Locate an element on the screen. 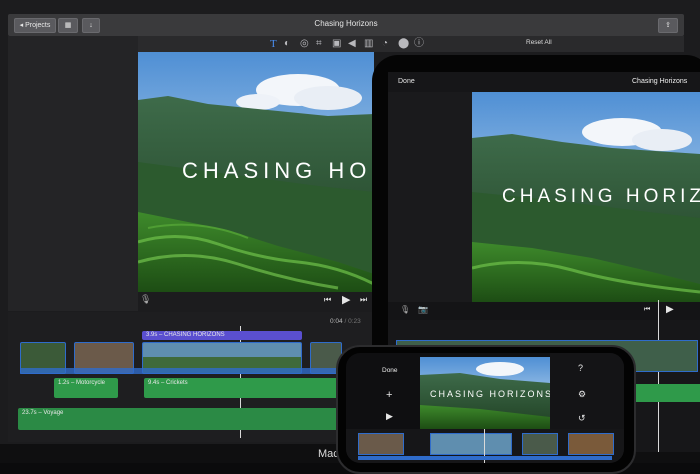  project-title: Chasing Horizons is located at coordinates (346, 23).